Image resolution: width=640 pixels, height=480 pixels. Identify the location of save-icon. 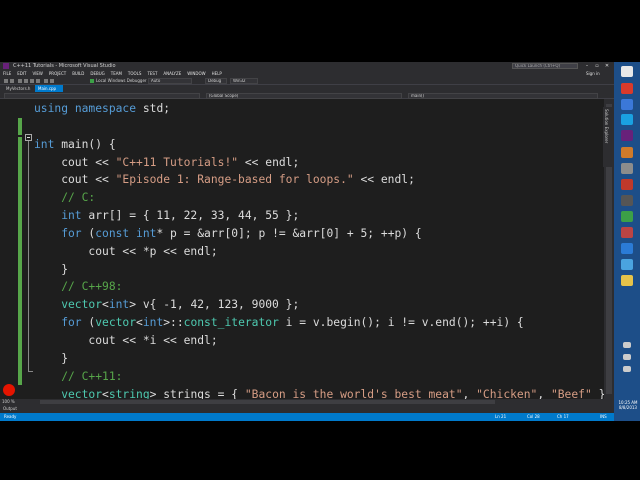
(32, 81).